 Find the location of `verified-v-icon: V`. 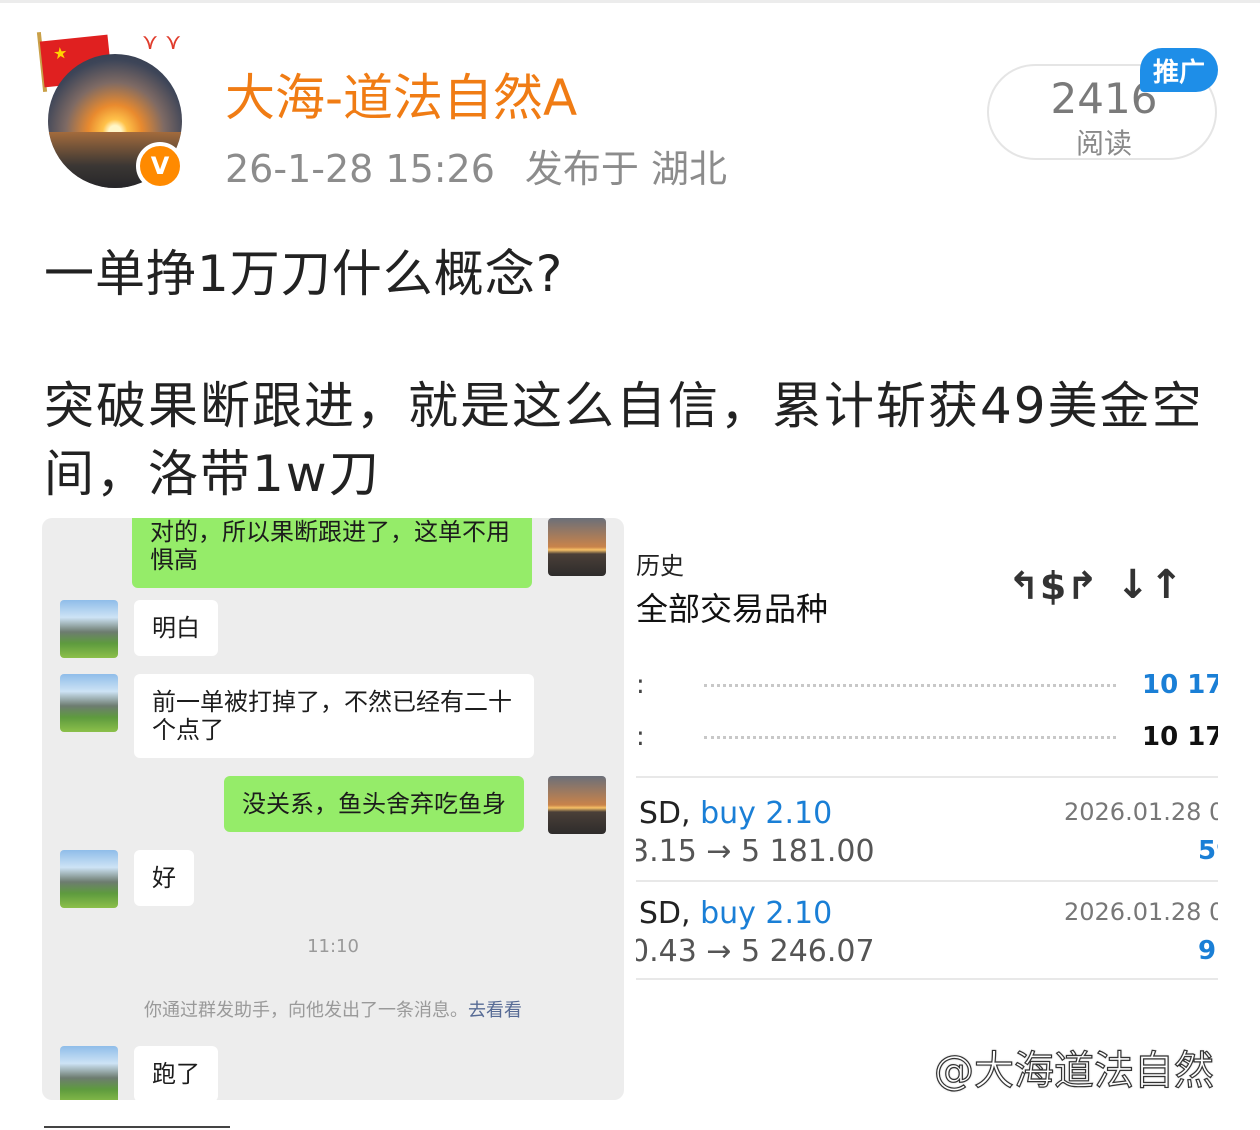

verified-v-icon: V is located at coordinates (160, 166).